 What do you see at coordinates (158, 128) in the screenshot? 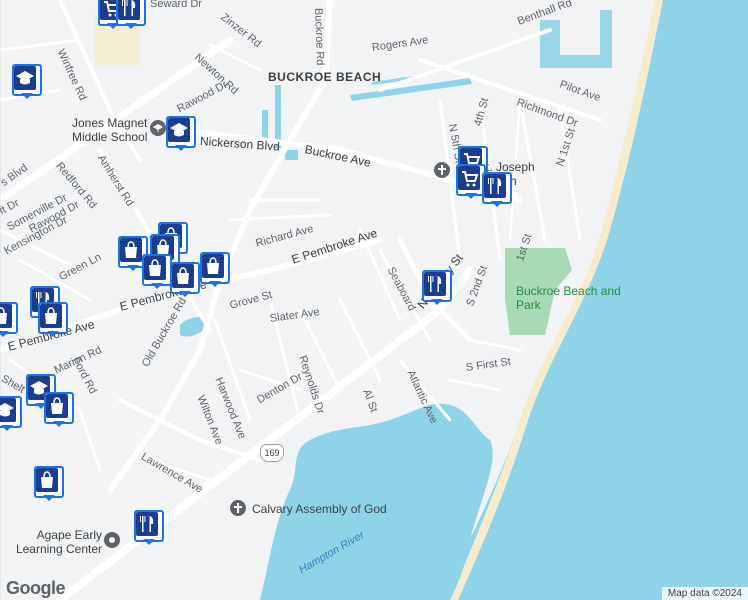
I see `school-poi-icon` at bounding box center [158, 128].